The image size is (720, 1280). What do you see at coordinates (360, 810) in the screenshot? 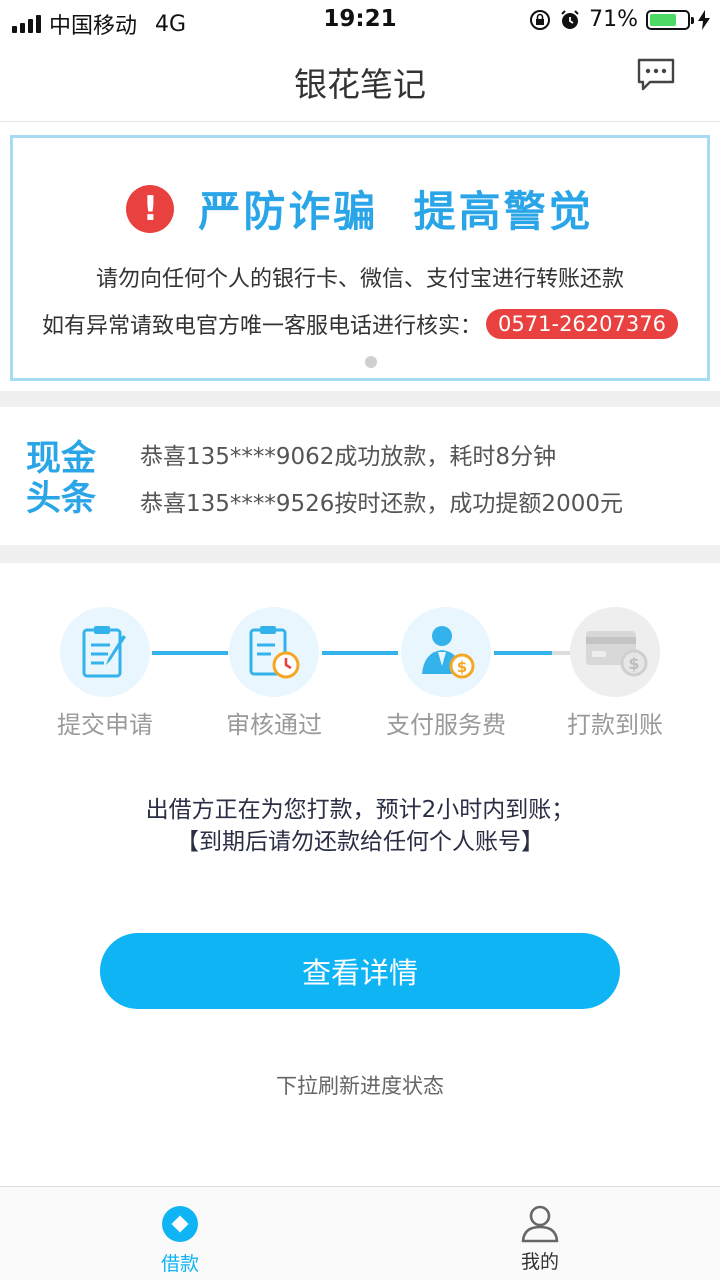
I see `status-line-1: 出借方正在为您打款，预计2小时内到账；` at bounding box center [360, 810].